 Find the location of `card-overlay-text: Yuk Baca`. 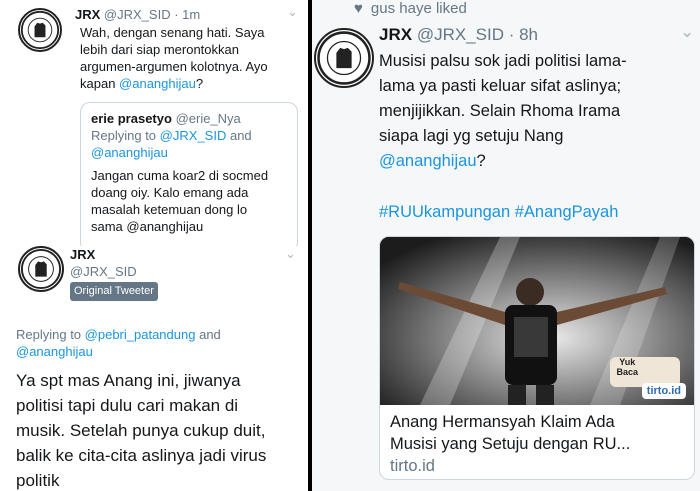

card-overlay-text: Yuk Baca is located at coordinates (627, 367).